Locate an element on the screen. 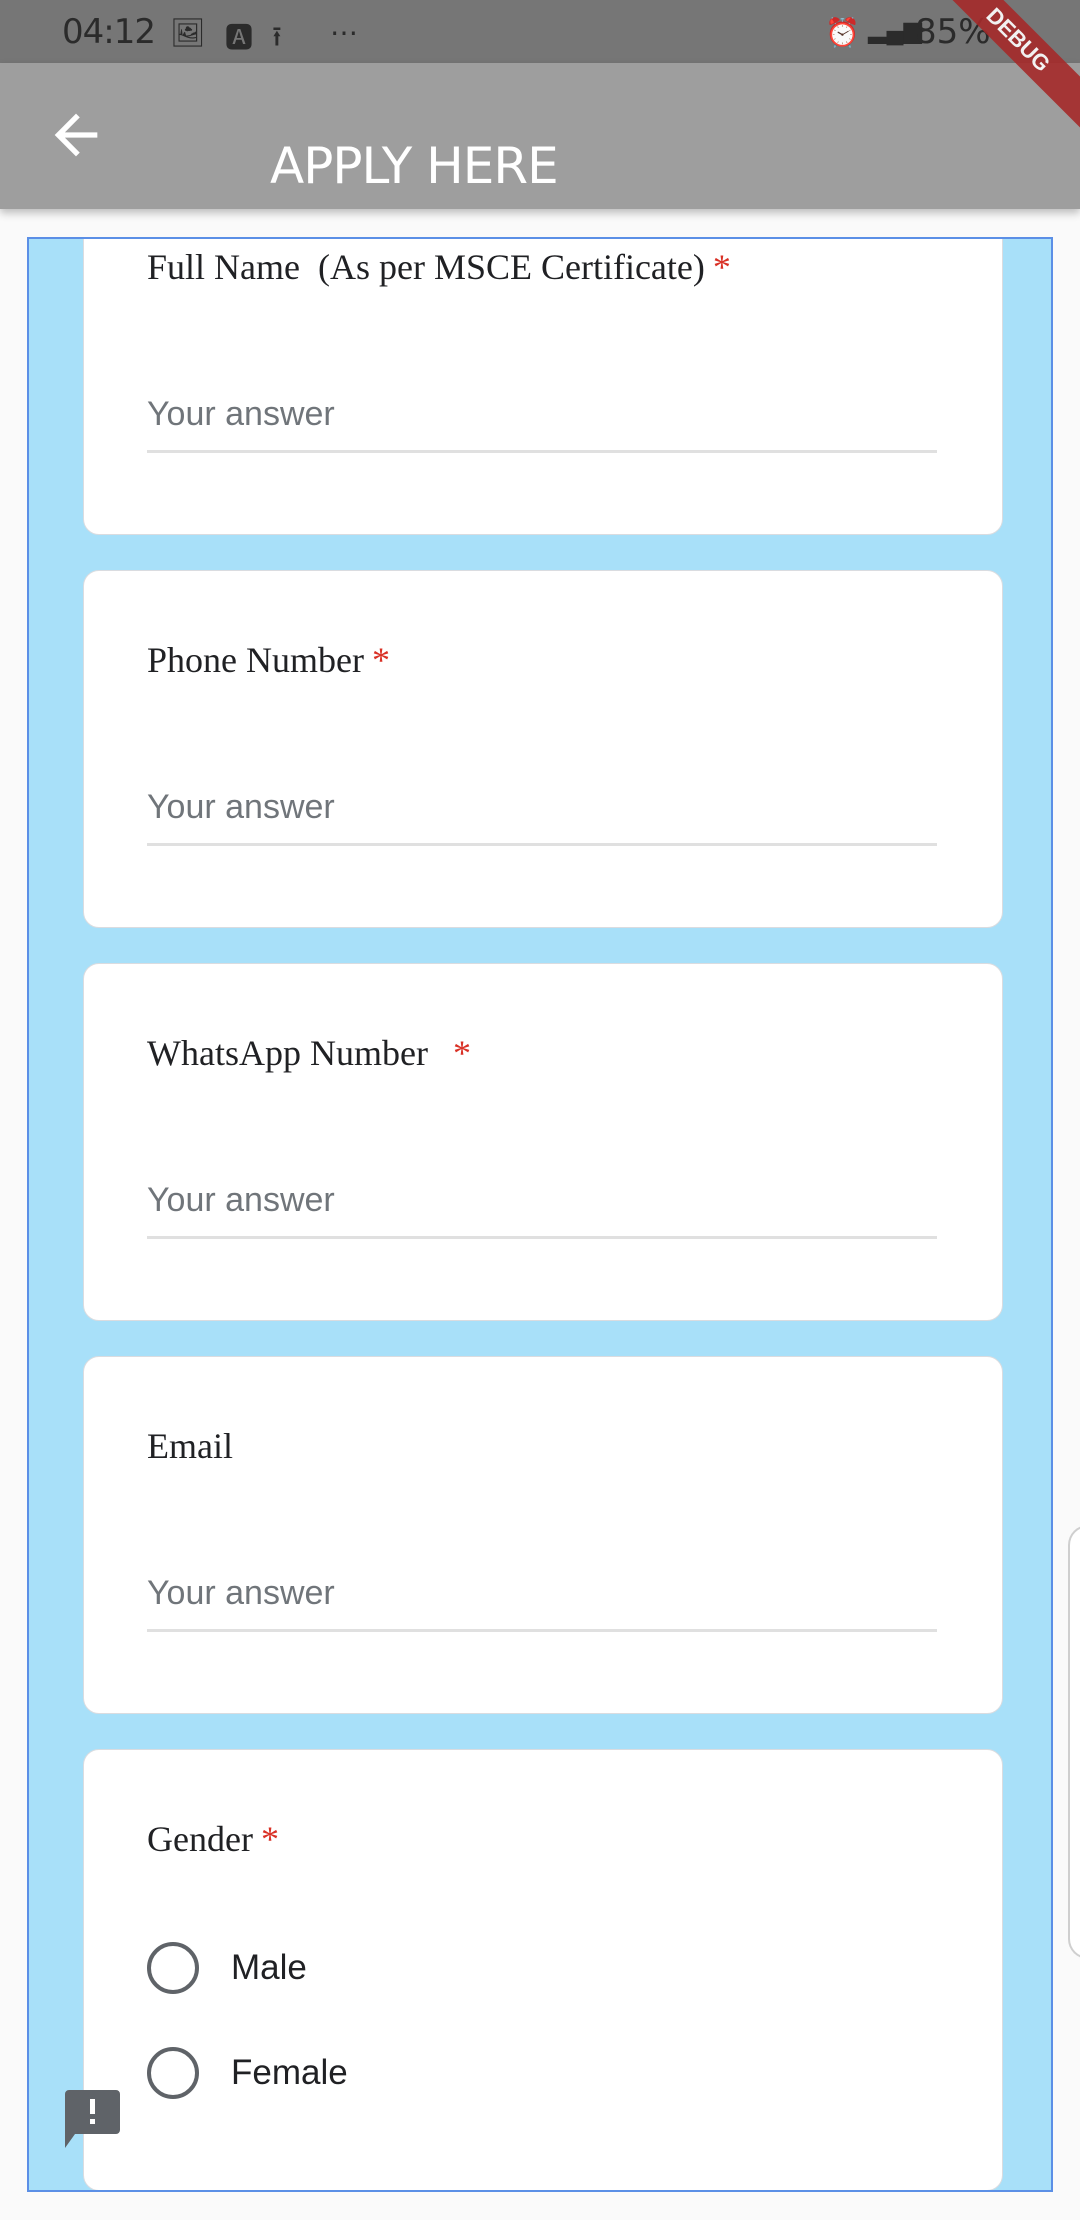  lte-signal-icon: ▂▄▆ is located at coordinates (895, 30).